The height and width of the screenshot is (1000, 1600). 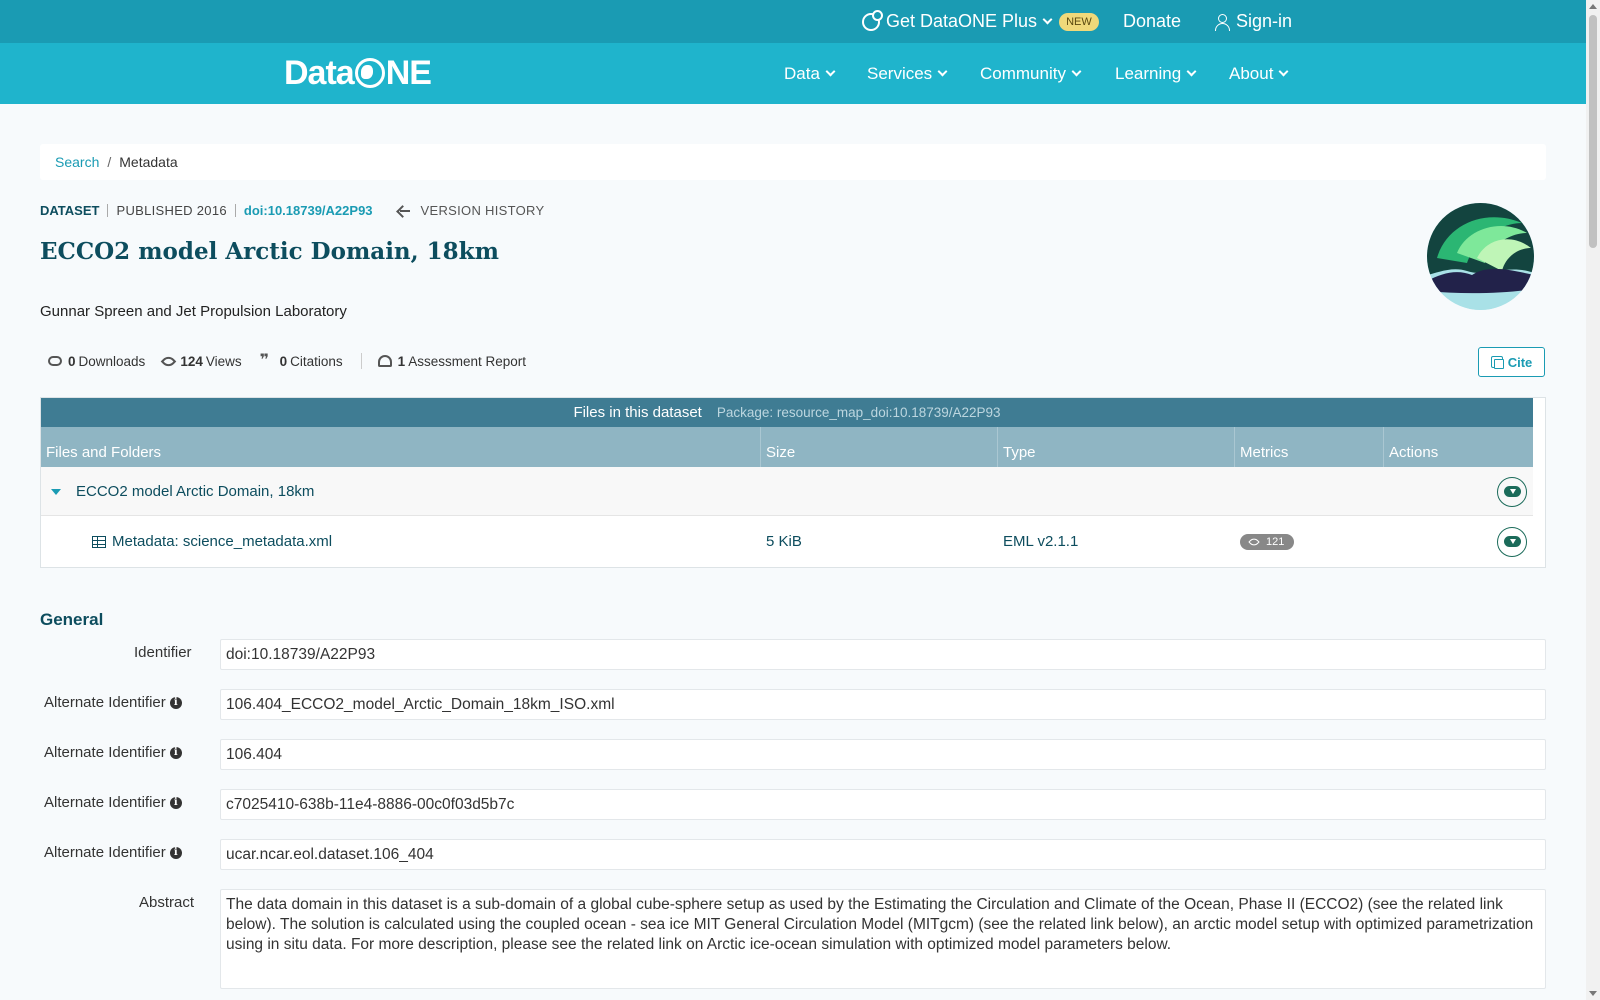 I want to click on version-history-label: VERSION HISTORY, so click(x=482, y=210).